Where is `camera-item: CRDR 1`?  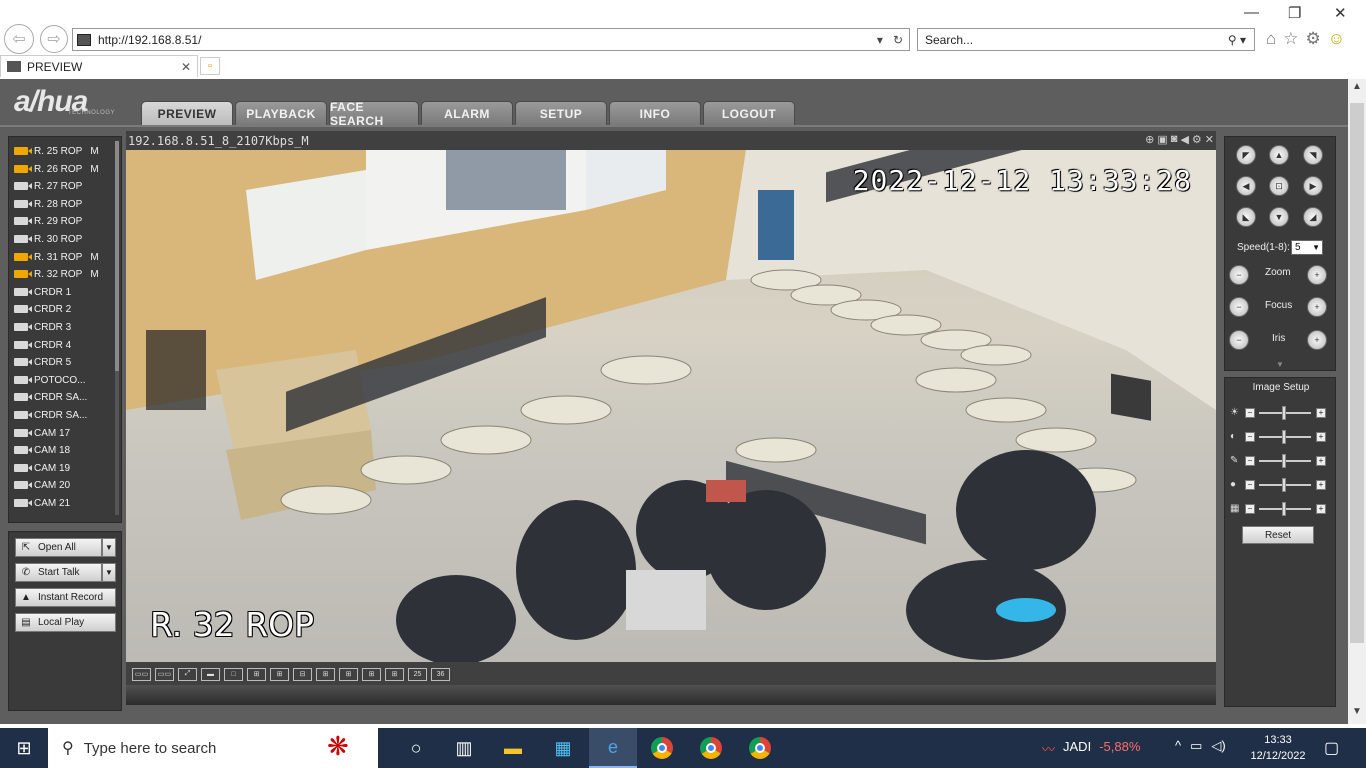
camera-item: CRDR 1 is located at coordinates (42, 292).